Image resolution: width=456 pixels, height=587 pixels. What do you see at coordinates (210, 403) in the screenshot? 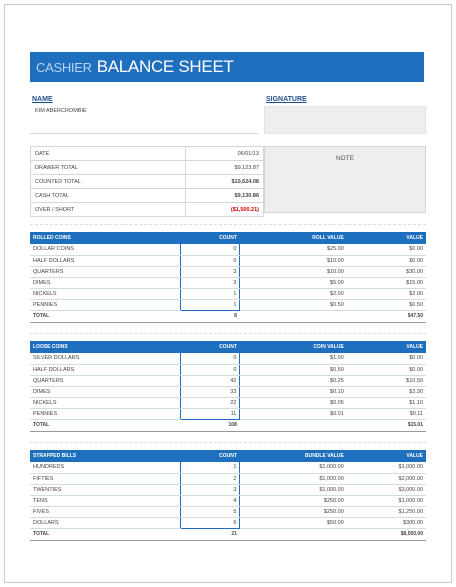
I see `count-input: 22` at bounding box center [210, 403].